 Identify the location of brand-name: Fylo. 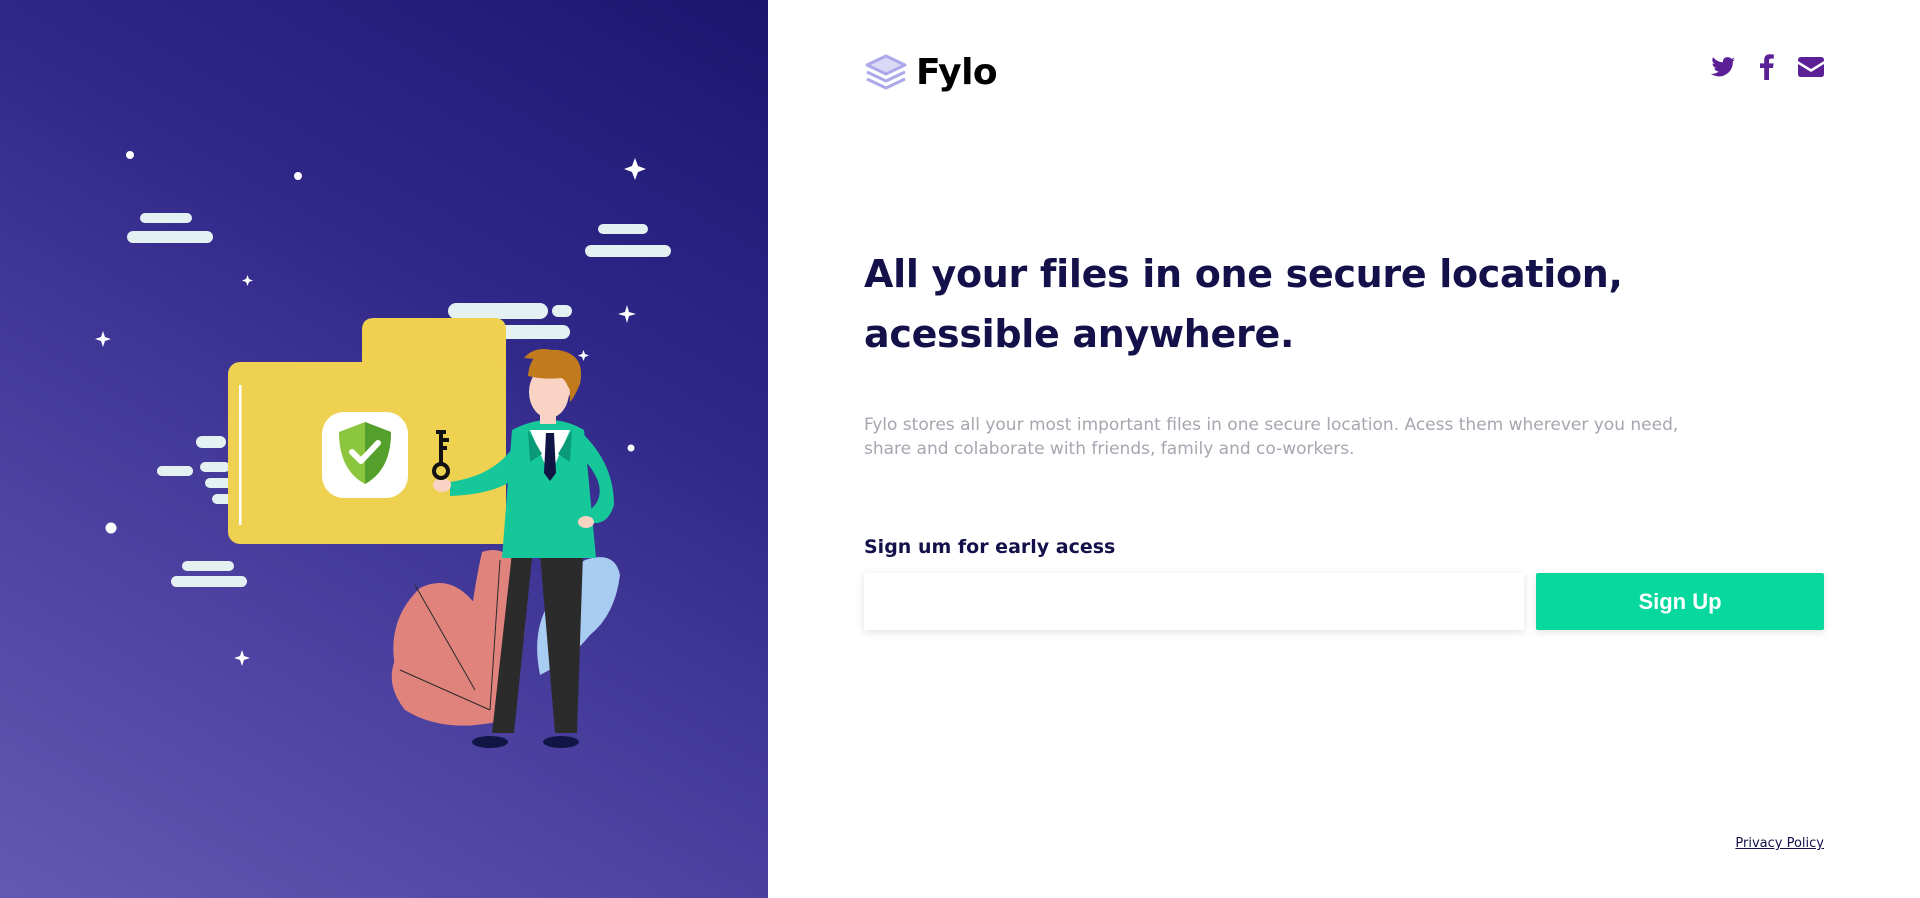
(957, 72).